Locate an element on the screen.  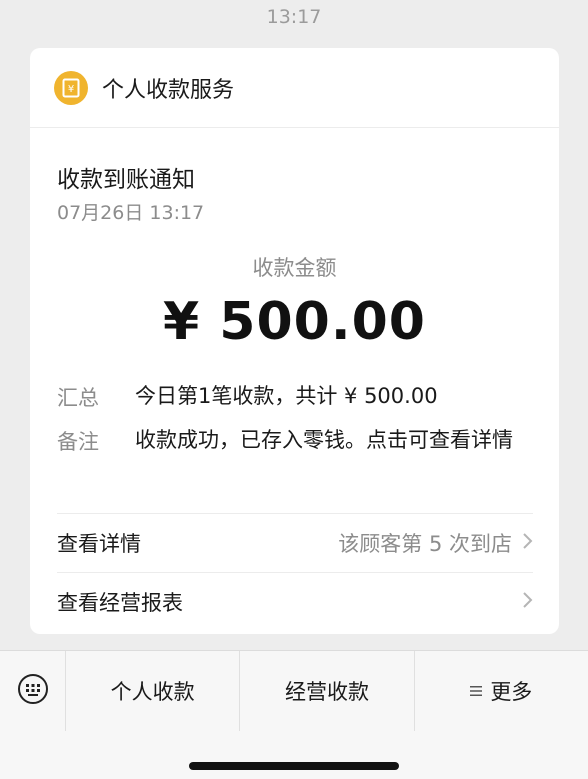
keyboard-toggle-button is located at coordinates (33, 691).